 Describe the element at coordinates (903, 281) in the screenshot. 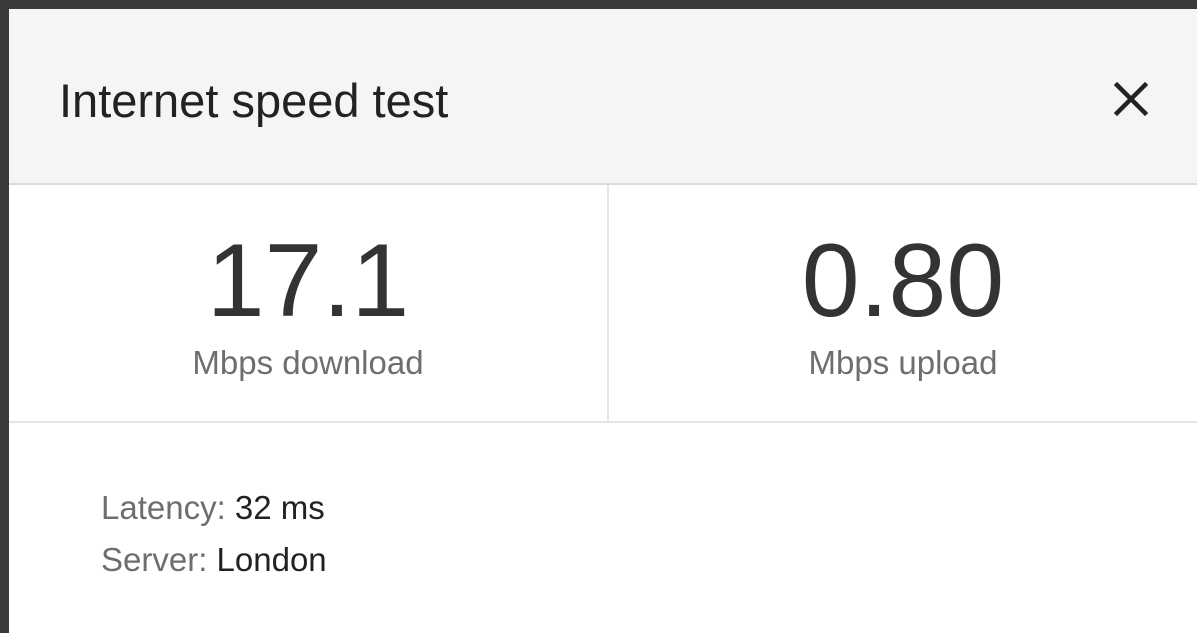

I see `upload-value: 0.80` at that location.